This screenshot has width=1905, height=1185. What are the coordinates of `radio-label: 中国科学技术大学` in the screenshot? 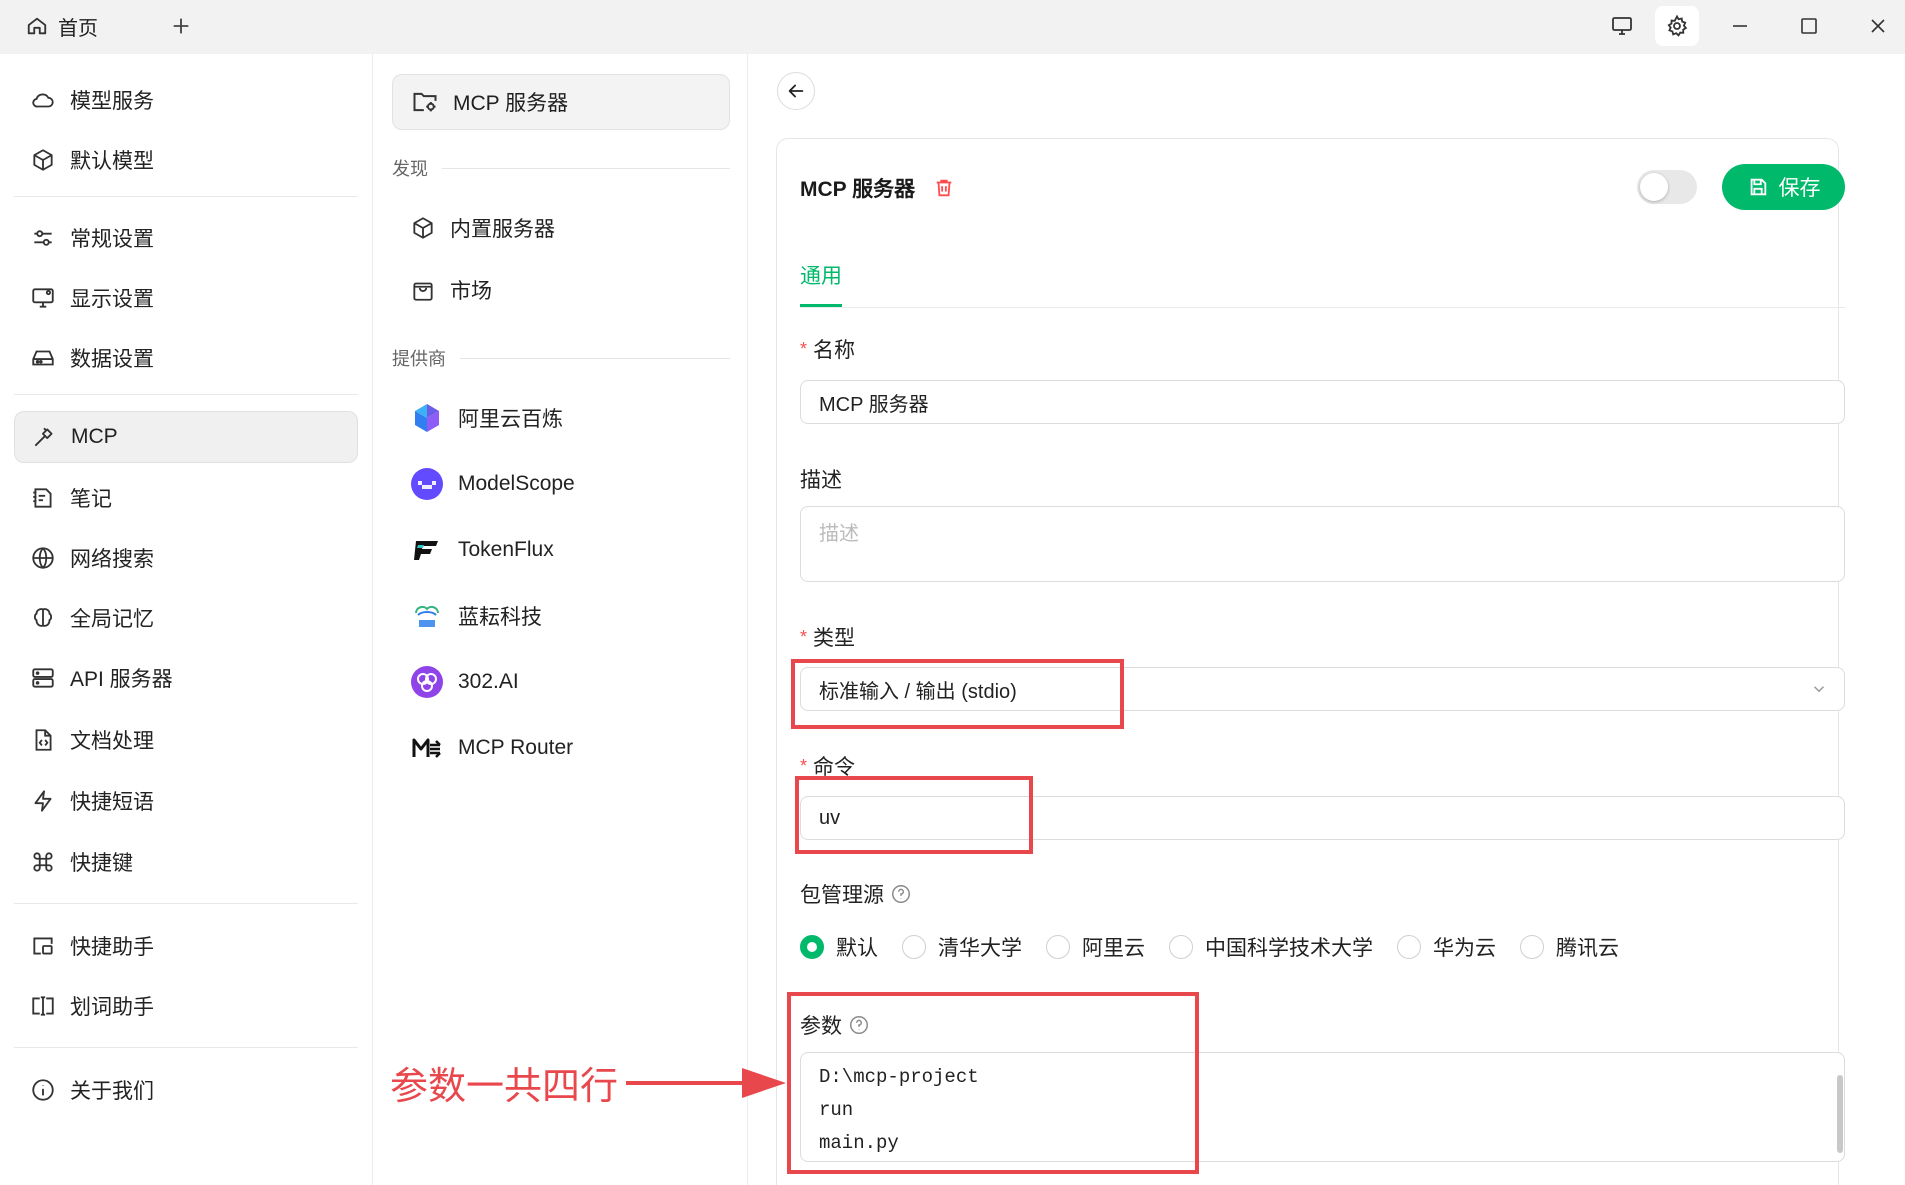 It's located at (1289, 948).